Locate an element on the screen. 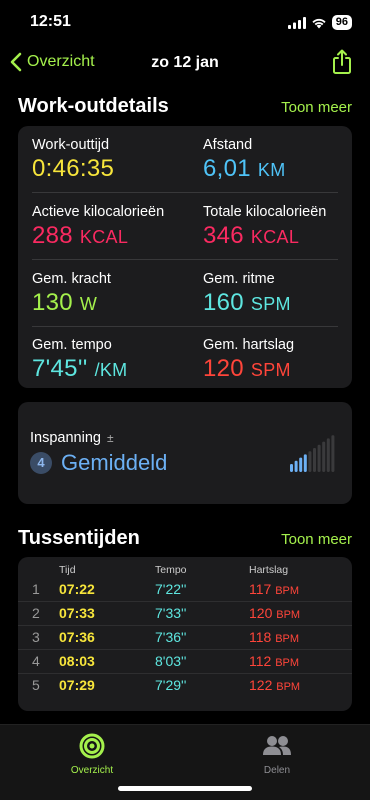 This screenshot has height=800, width=370. metric-number: 0:46:35 is located at coordinates (73, 168).